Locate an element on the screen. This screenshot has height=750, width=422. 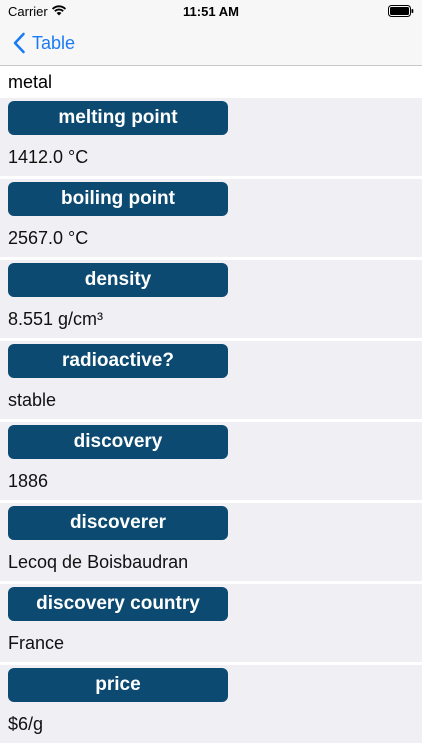
property-label: density is located at coordinates (118, 280).